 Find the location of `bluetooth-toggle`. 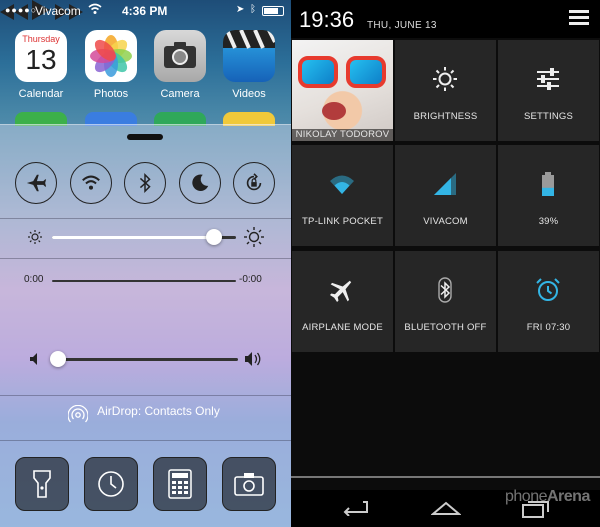

bluetooth-toggle is located at coordinates (145, 183).